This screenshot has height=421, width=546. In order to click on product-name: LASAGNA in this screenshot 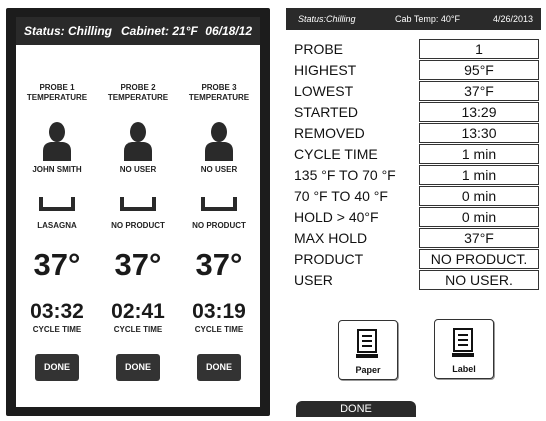, I will do `click(57, 225)`.